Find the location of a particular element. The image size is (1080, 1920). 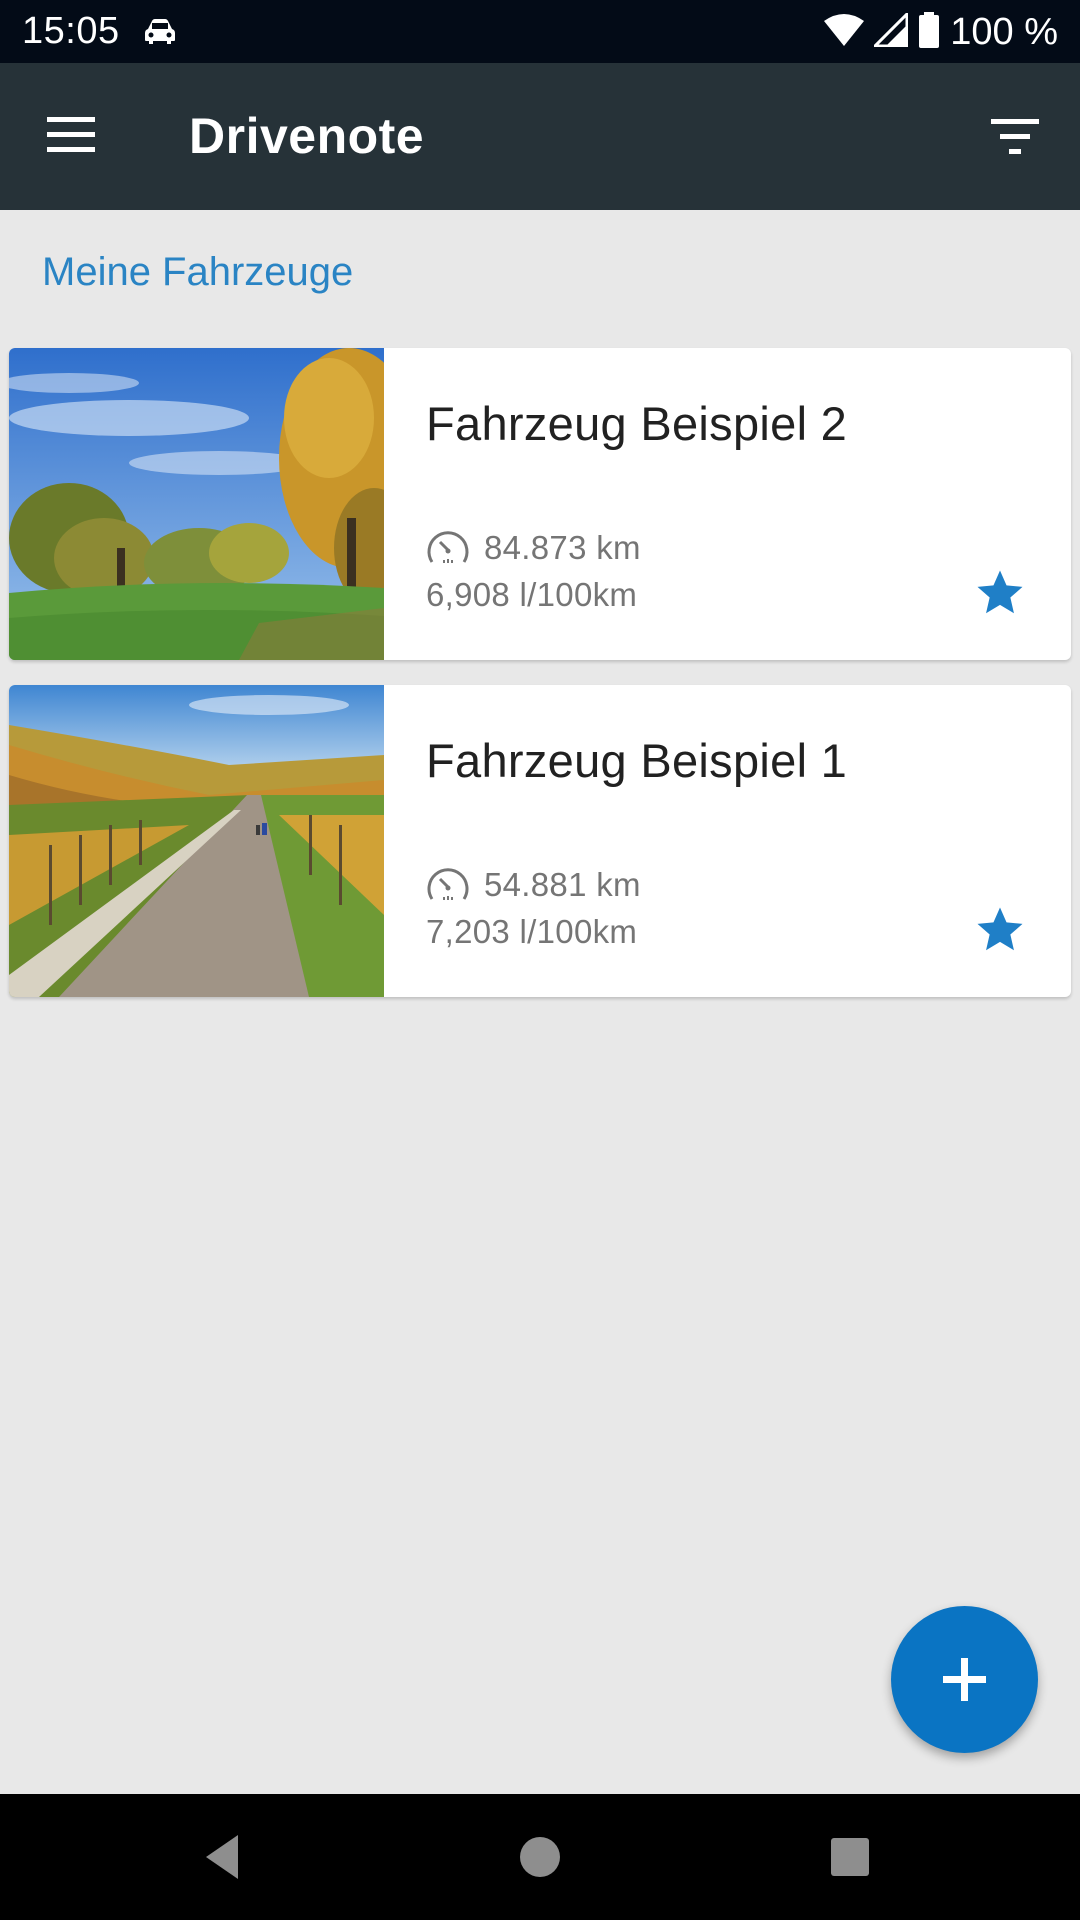

back-button is located at coordinates (226, 1857).